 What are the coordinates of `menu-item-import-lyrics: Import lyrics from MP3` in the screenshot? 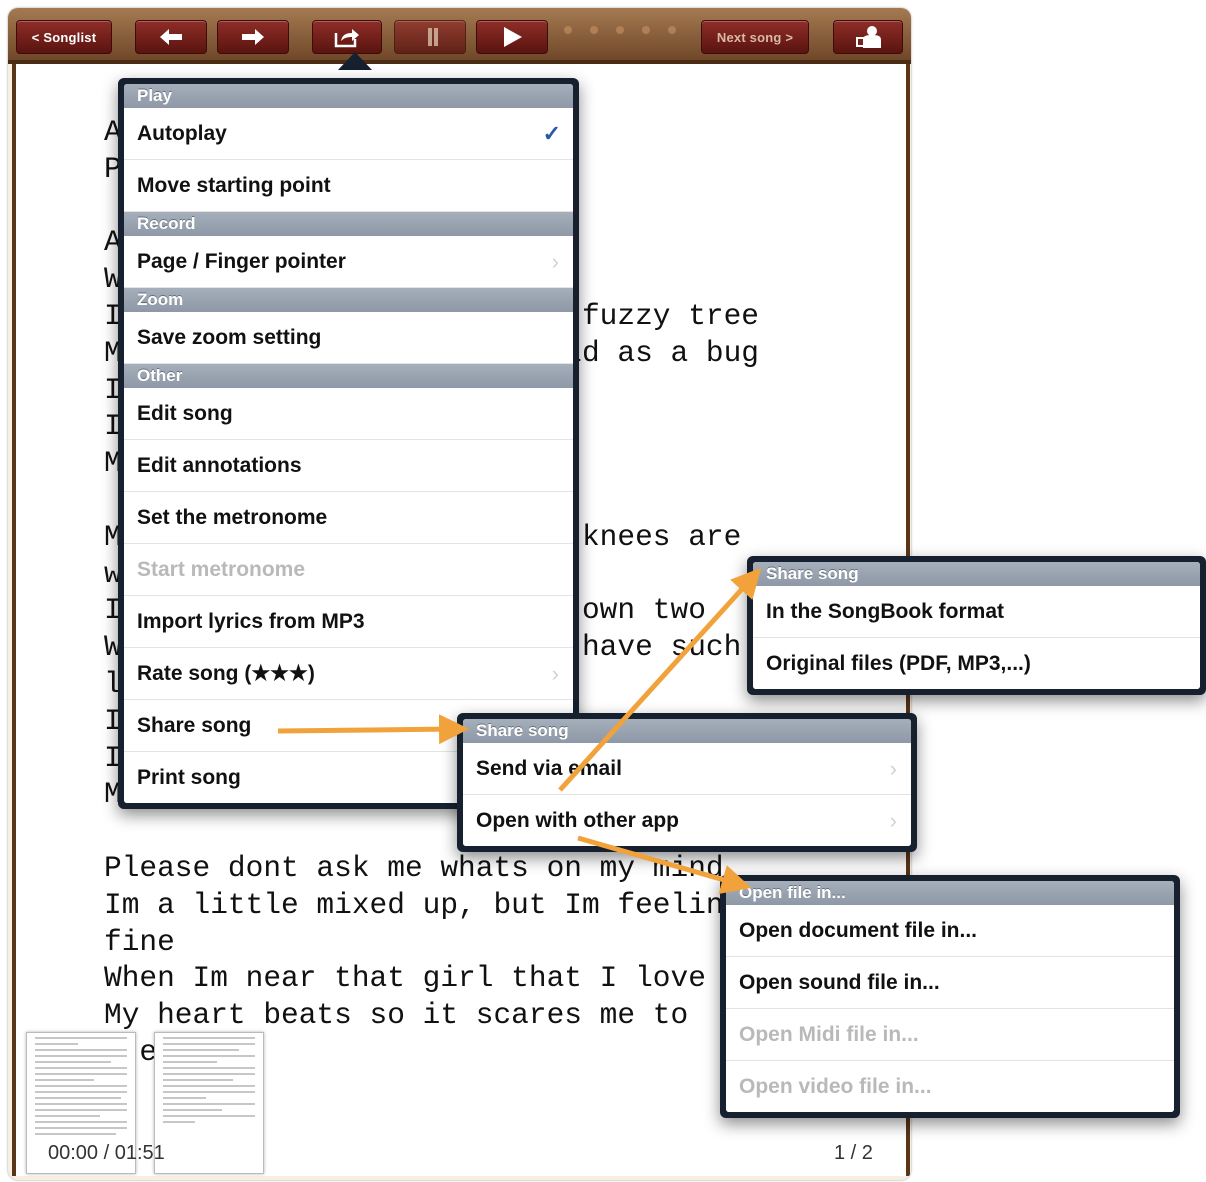 It's located at (348, 622).